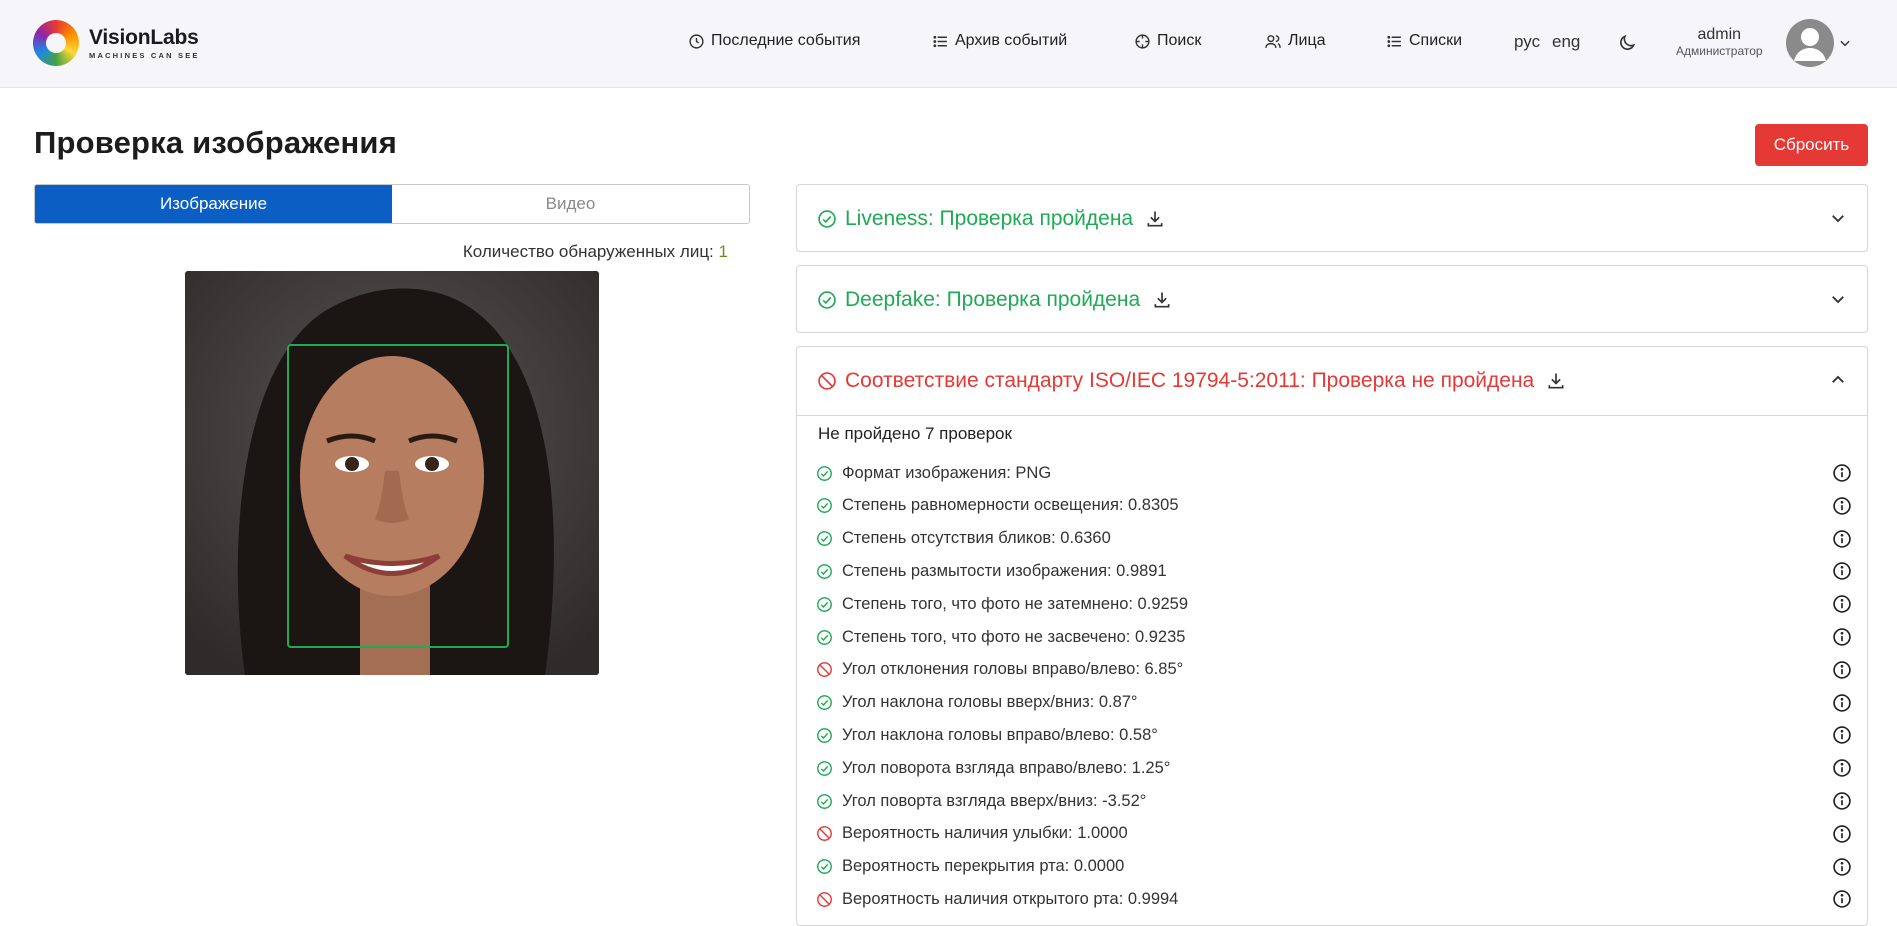 This screenshot has width=1897, height=926. I want to click on liveness-panel: Liveness: Проверка пройдена, so click(1332, 218).